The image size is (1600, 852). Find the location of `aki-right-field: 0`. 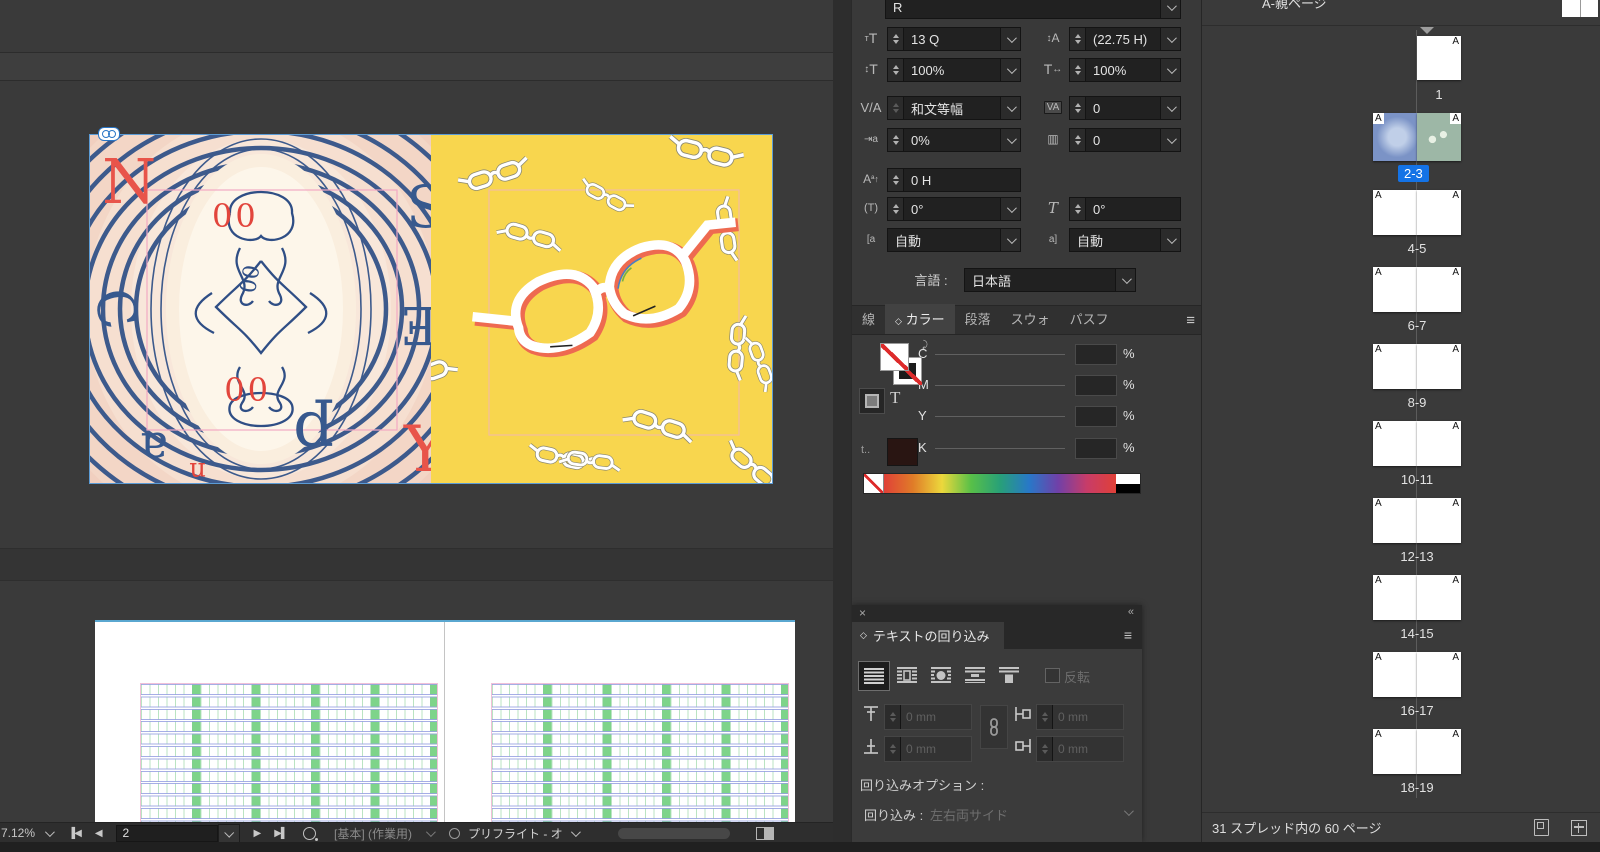

aki-right-field: 0 is located at coordinates (1125, 140).